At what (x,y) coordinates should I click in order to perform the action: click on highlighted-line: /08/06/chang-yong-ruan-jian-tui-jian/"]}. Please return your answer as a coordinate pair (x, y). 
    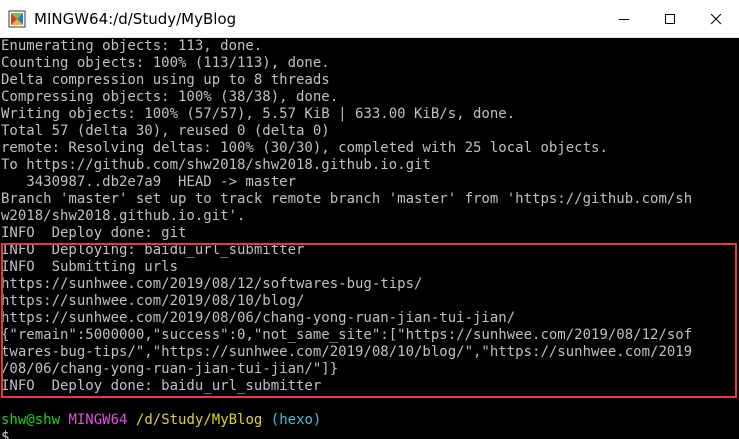
    Looking at the image, I should click on (170, 369).